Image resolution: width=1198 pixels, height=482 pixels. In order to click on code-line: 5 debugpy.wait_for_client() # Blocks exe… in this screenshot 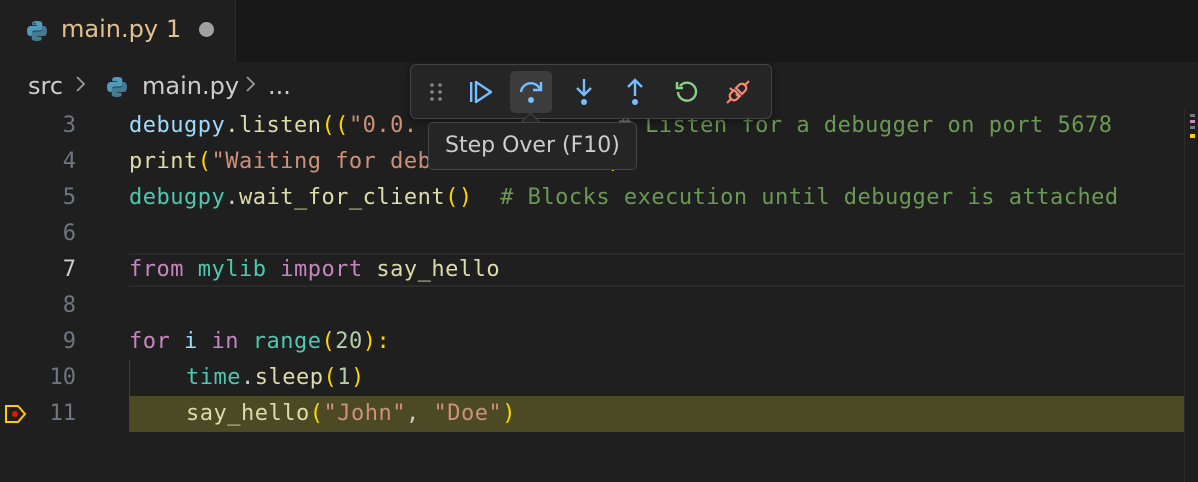, I will do `click(592, 198)`.